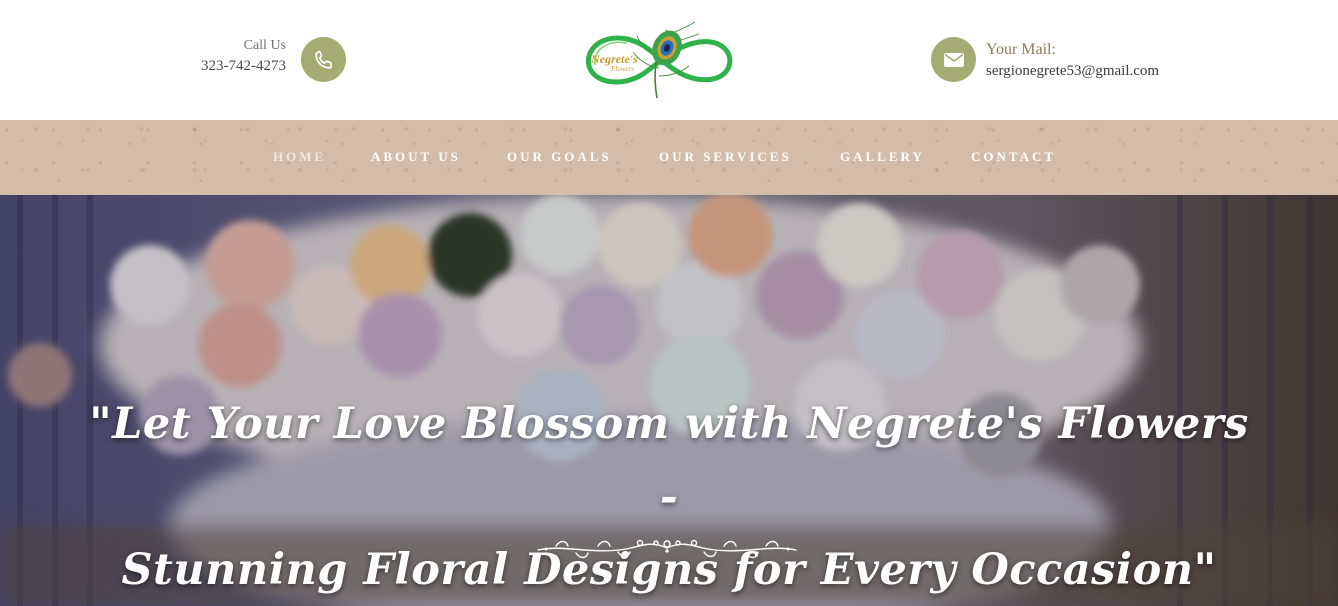  I want to click on nav-item-home: HOME, so click(299, 157).